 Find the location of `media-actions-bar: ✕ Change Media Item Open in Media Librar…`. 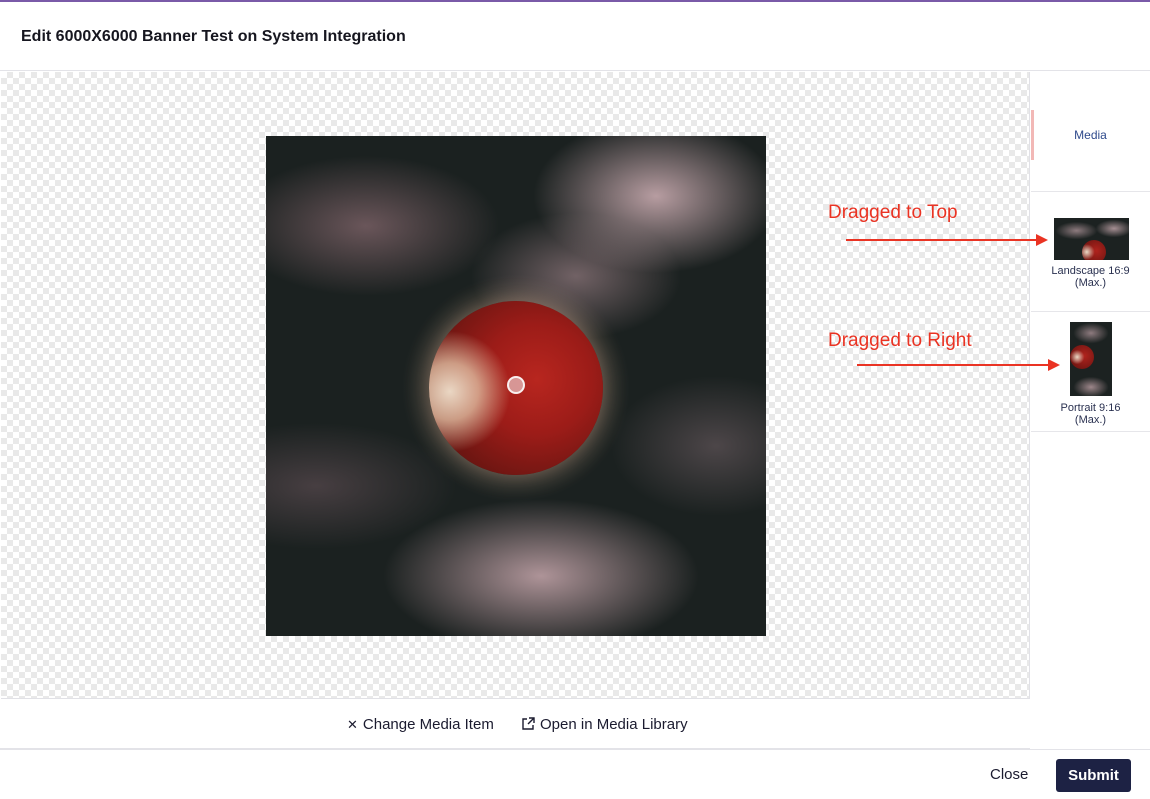

media-actions-bar: ✕ Change Media Item Open in Media Librar… is located at coordinates (515, 724).